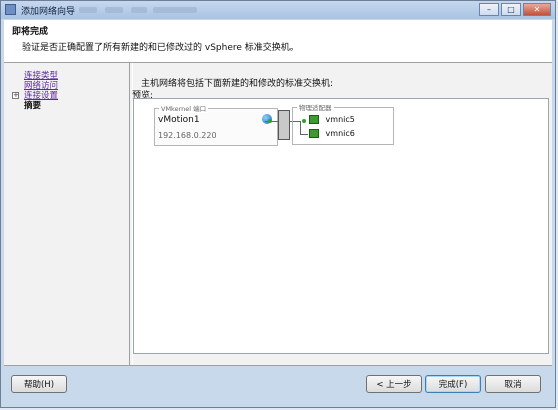 This screenshot has width=558, height=410. What do you see at coordinates (278, 41) in the screenshot?
I see `wizard-header: 即将完成 验证是否正确配置了所有新建的和已修改过的 vSphere 标准交换机。` at bounding box center [278, 41].